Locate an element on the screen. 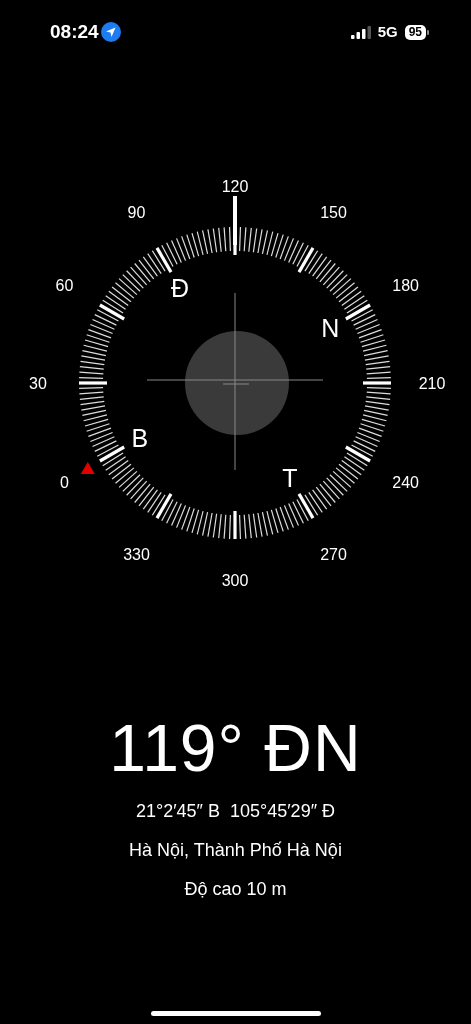 Image resolution: width=471 pixels, height=1024 pixels. degree-label: 300 is located at coordinates (235, 580).